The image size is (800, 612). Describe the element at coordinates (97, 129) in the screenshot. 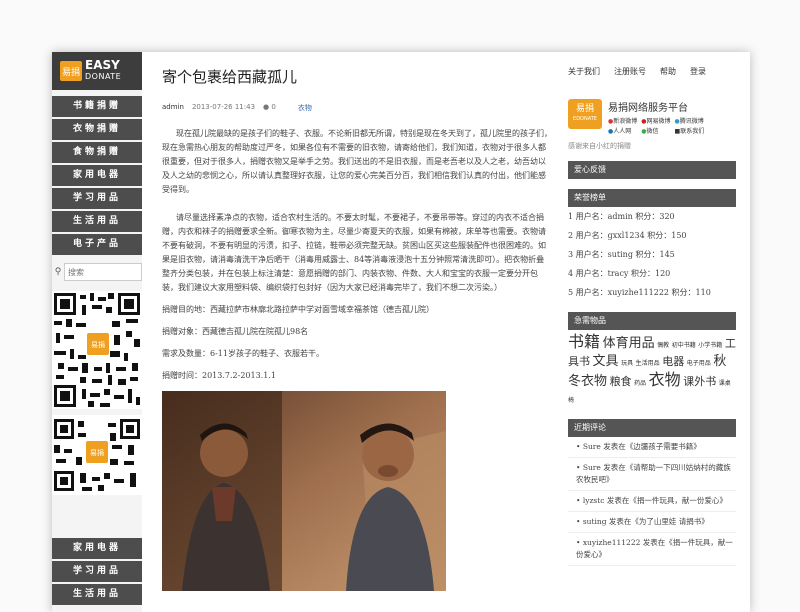

I see `nav-item-clothes: 衣物捐赠` at that location.